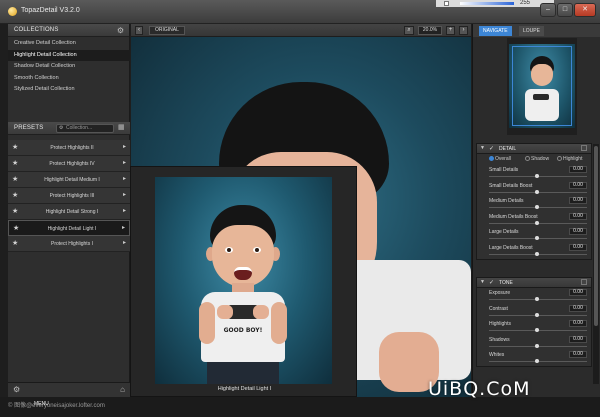 The width and height of the screenshot is (600, 417). What do you see at coordinates (69, 79) in the screenshot?
I see `collection-item: Smooth Collection` at bounding box center [69, 79].